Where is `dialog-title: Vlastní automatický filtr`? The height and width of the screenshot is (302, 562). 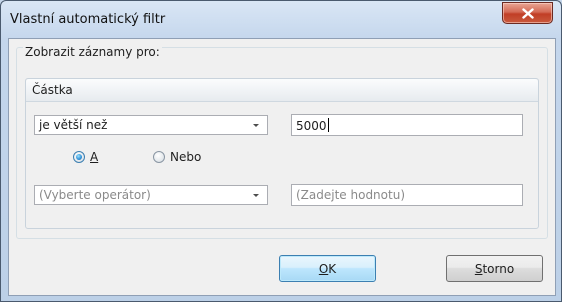 dialog-title: Vlastní automatický filtr is located at coordinates (88, 19).